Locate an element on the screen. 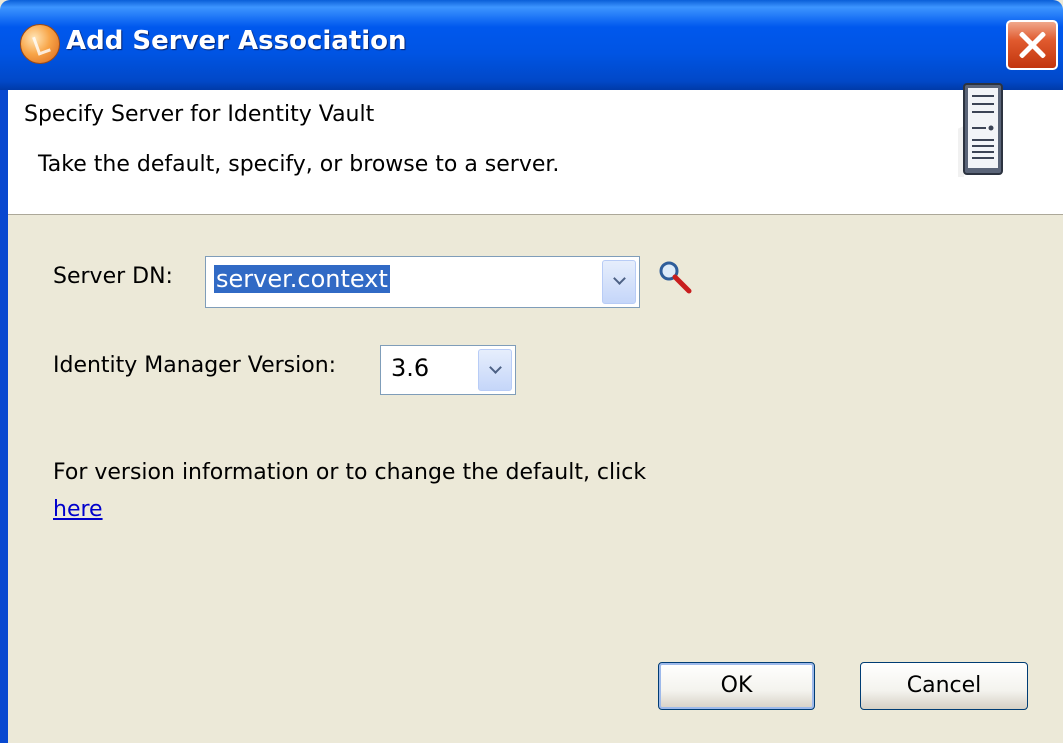 Image resolution: width=1063 pixels, height=743 pixels. search-icon is located at coordinates (675, 278).